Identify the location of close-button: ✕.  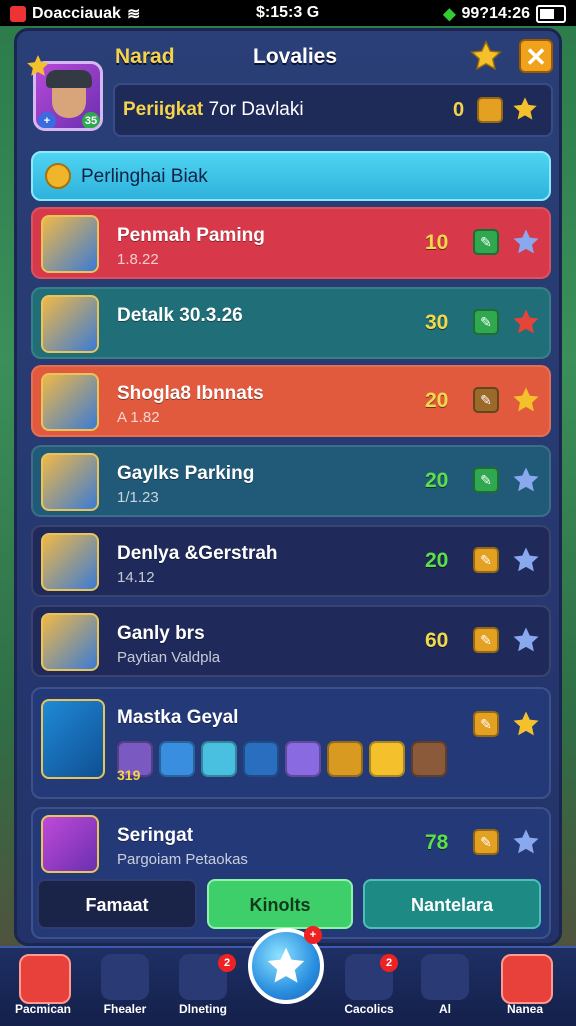
(536, 56).